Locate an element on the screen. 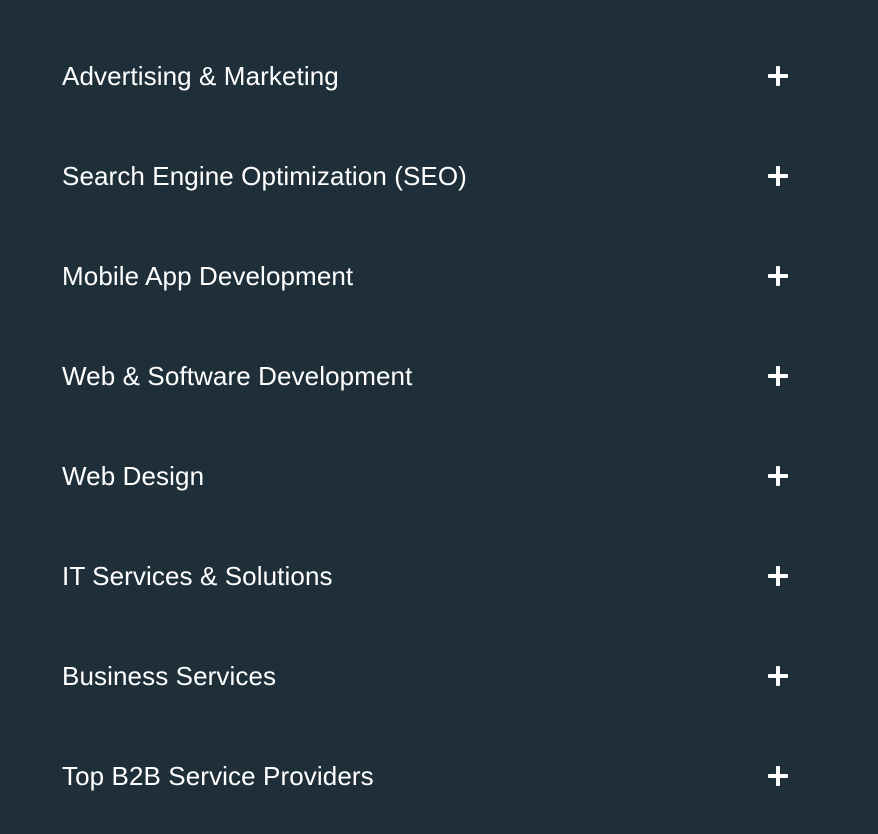 This screenshot has height=834, width=878. accordion-item-advertising-marketing: Advertising & Marketing is located at coordinates (439, 76).